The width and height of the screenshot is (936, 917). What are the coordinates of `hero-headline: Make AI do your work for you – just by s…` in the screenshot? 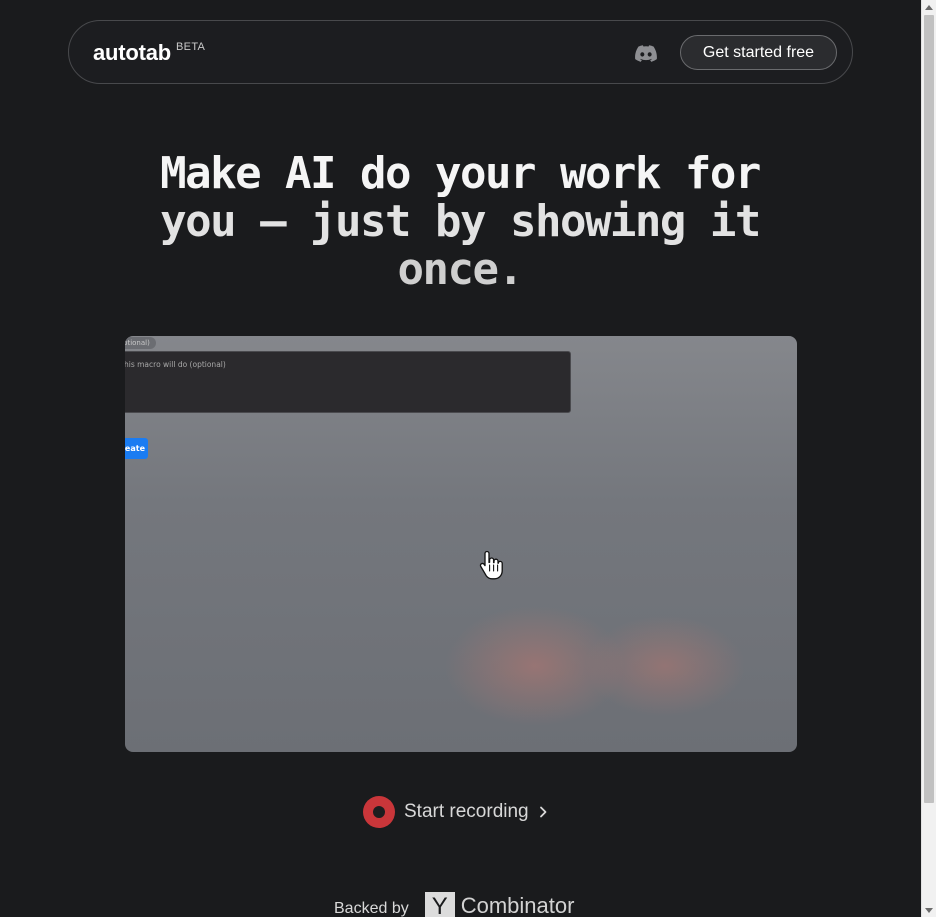 It's located at (460, 222).